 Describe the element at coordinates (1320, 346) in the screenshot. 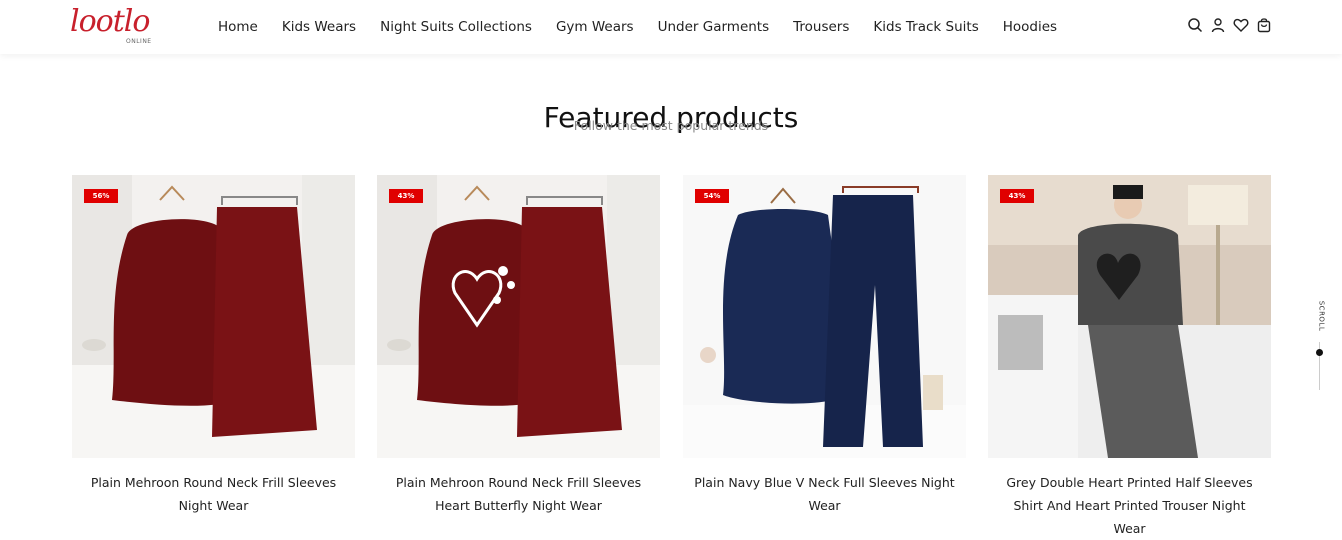

I see `scroll-indicator: SCROLL` at that location.